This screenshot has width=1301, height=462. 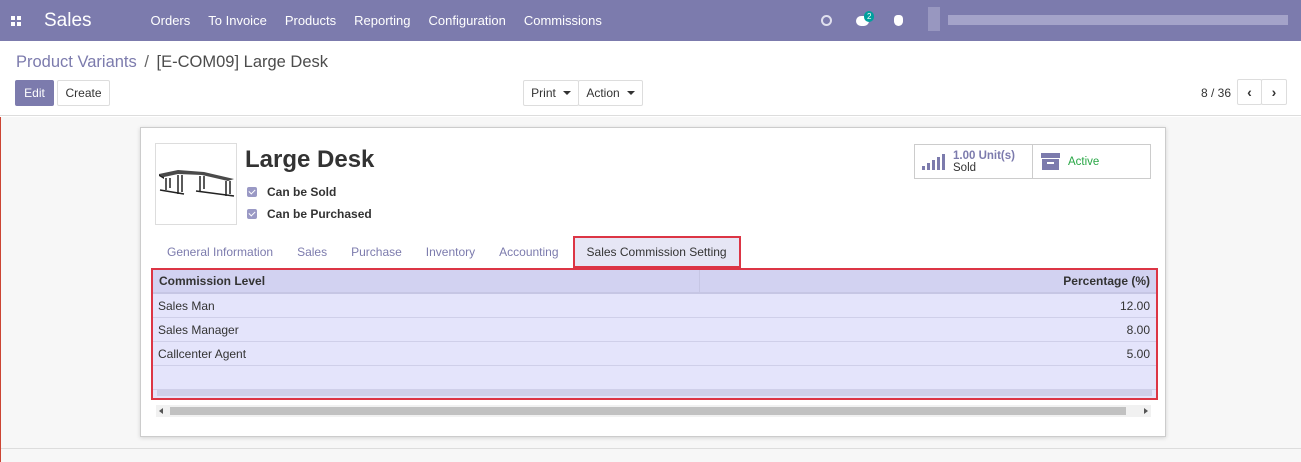 What do you see at coordinates (654, 330) in the screenshot?
I see `table-row: Sales Manager 8.00` at bounding box center [654, 330].